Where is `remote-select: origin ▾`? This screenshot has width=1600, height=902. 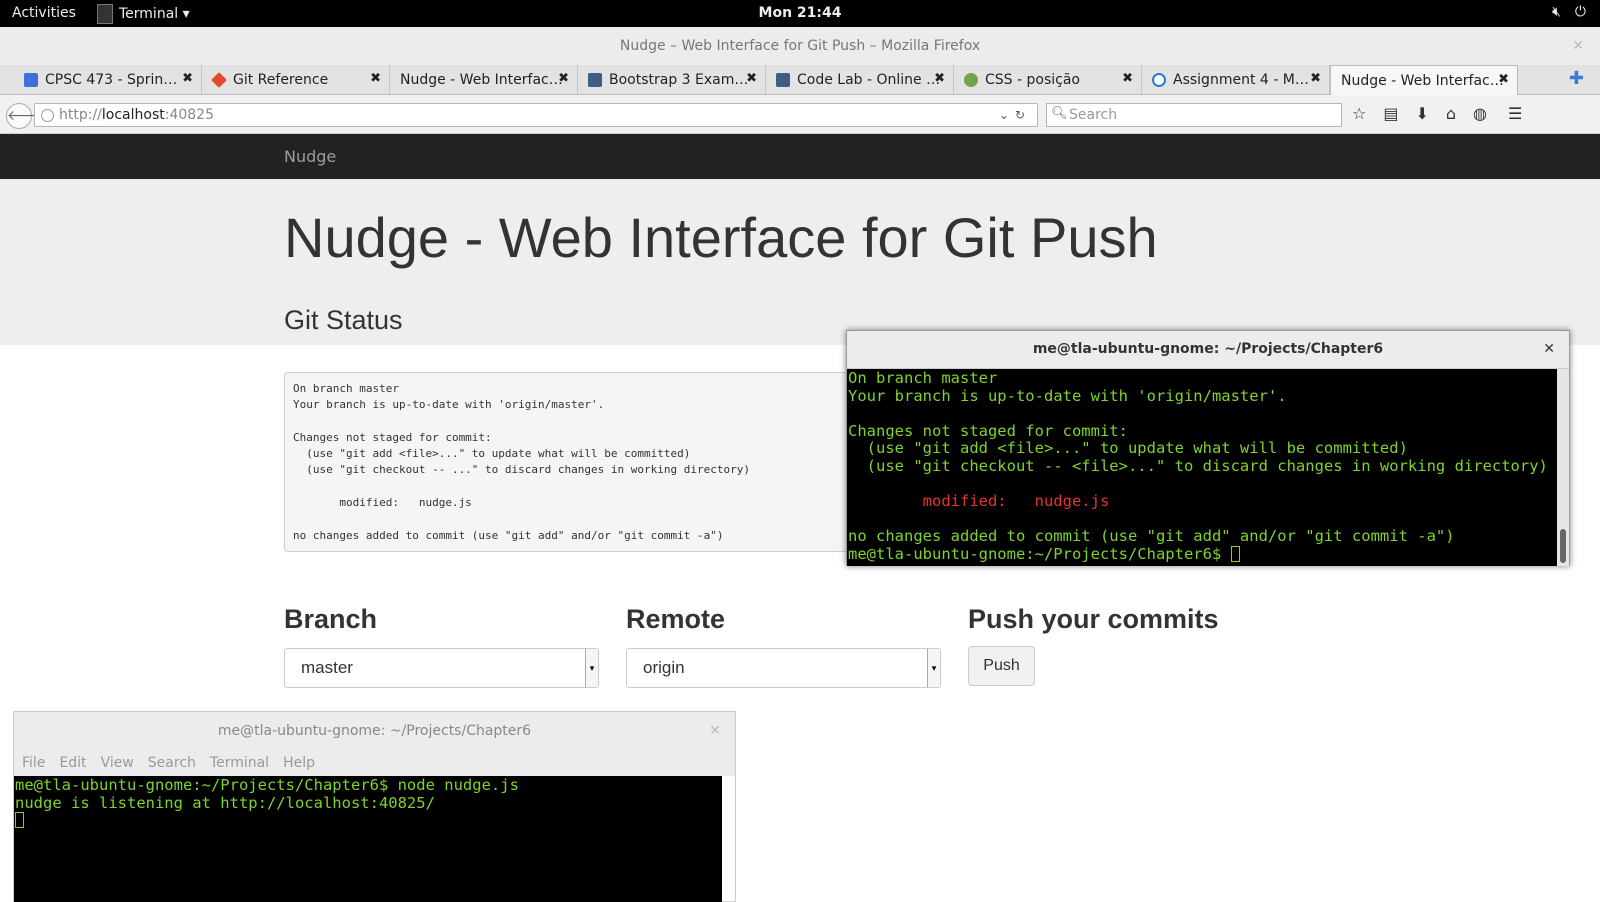 remote-select: origin ▾ is located at coordinates (783, 668).